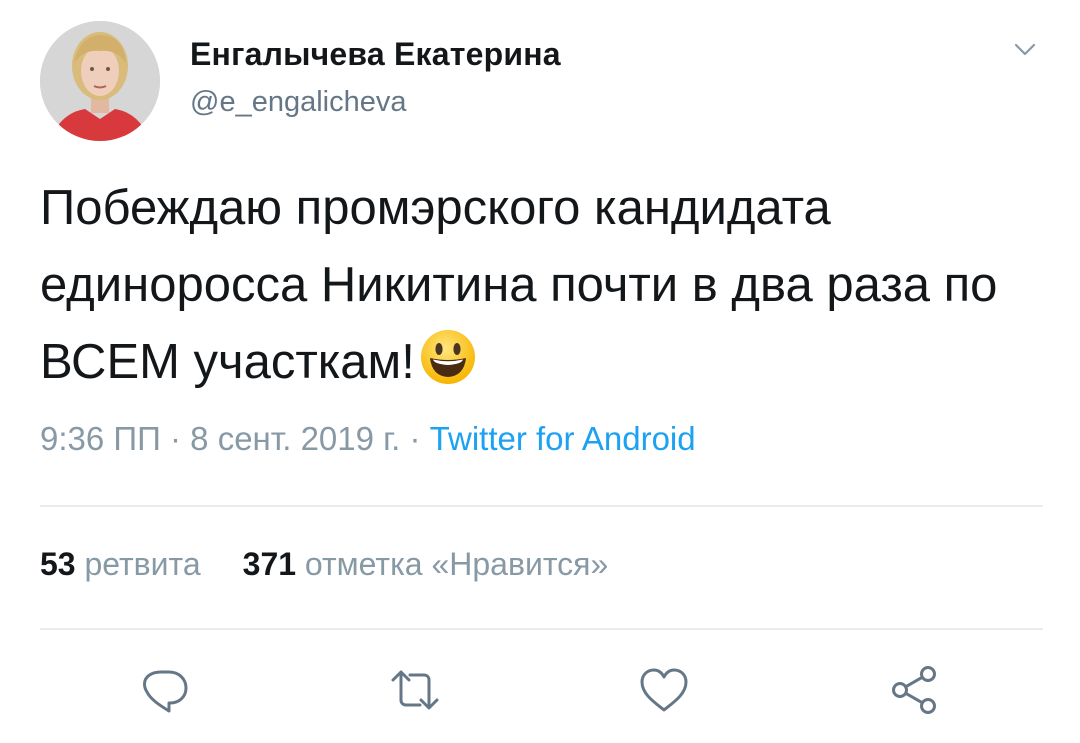 The height and width of the screenshot is (743, 1080). I want to click on retweet-button, so click(415, 690).